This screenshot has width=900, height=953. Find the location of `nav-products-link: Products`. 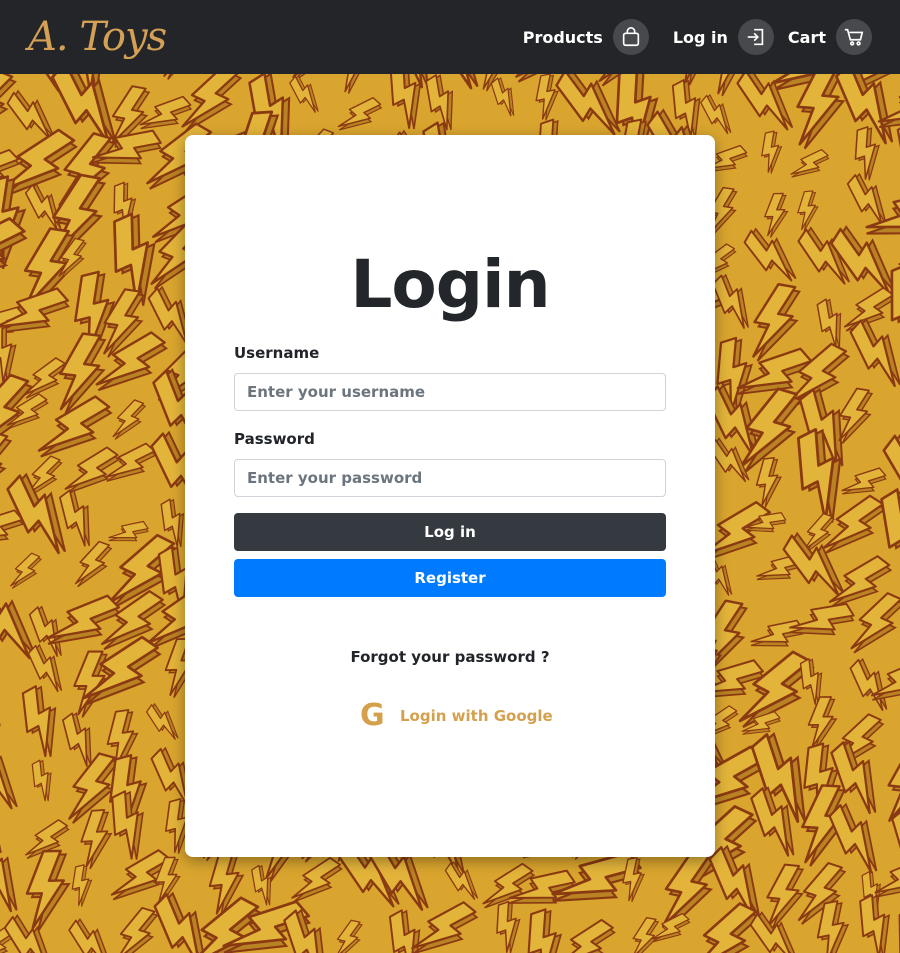

nav-products-link: Products is located at coordinates (586, 37).